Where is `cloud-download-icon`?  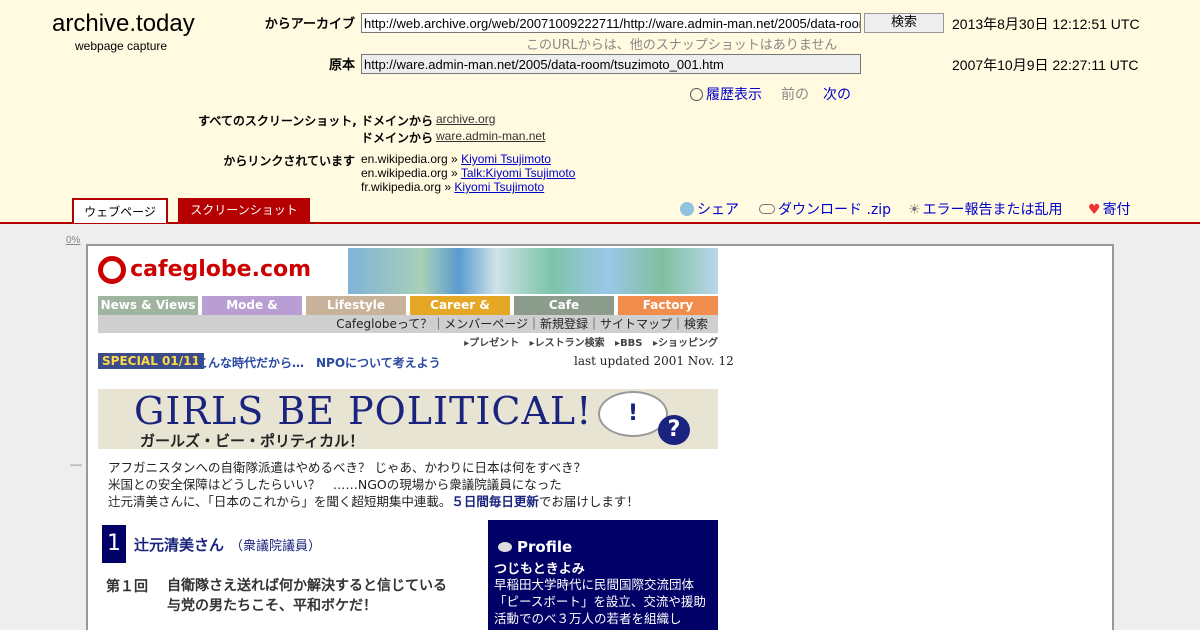 cloud-download-icon is located at coordinates (767, 209).